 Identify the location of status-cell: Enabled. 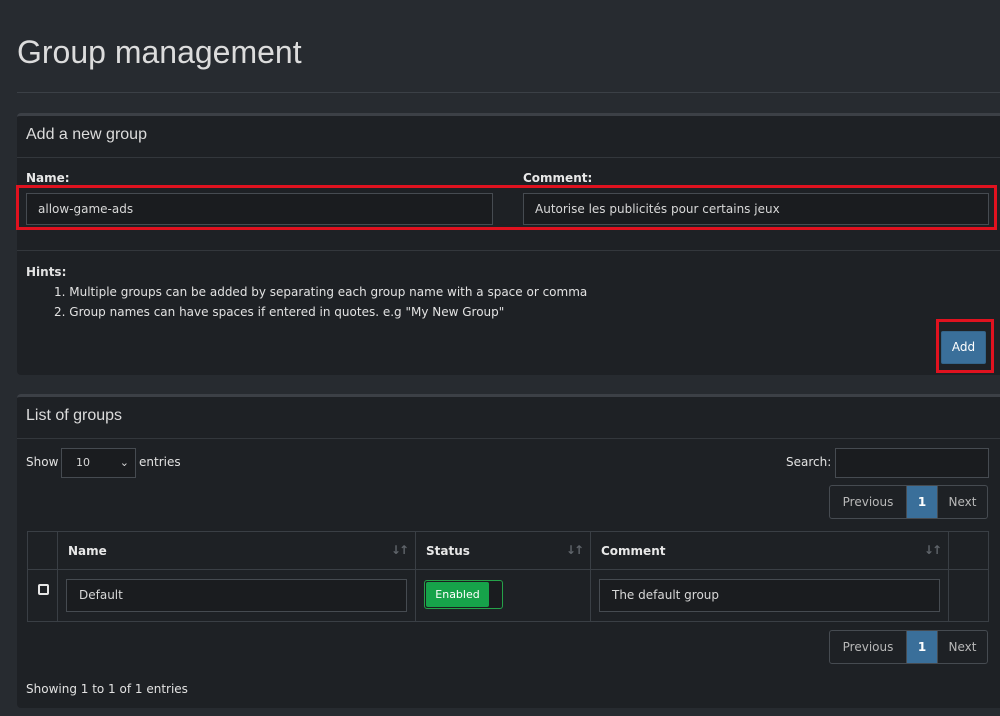
(503, 595).